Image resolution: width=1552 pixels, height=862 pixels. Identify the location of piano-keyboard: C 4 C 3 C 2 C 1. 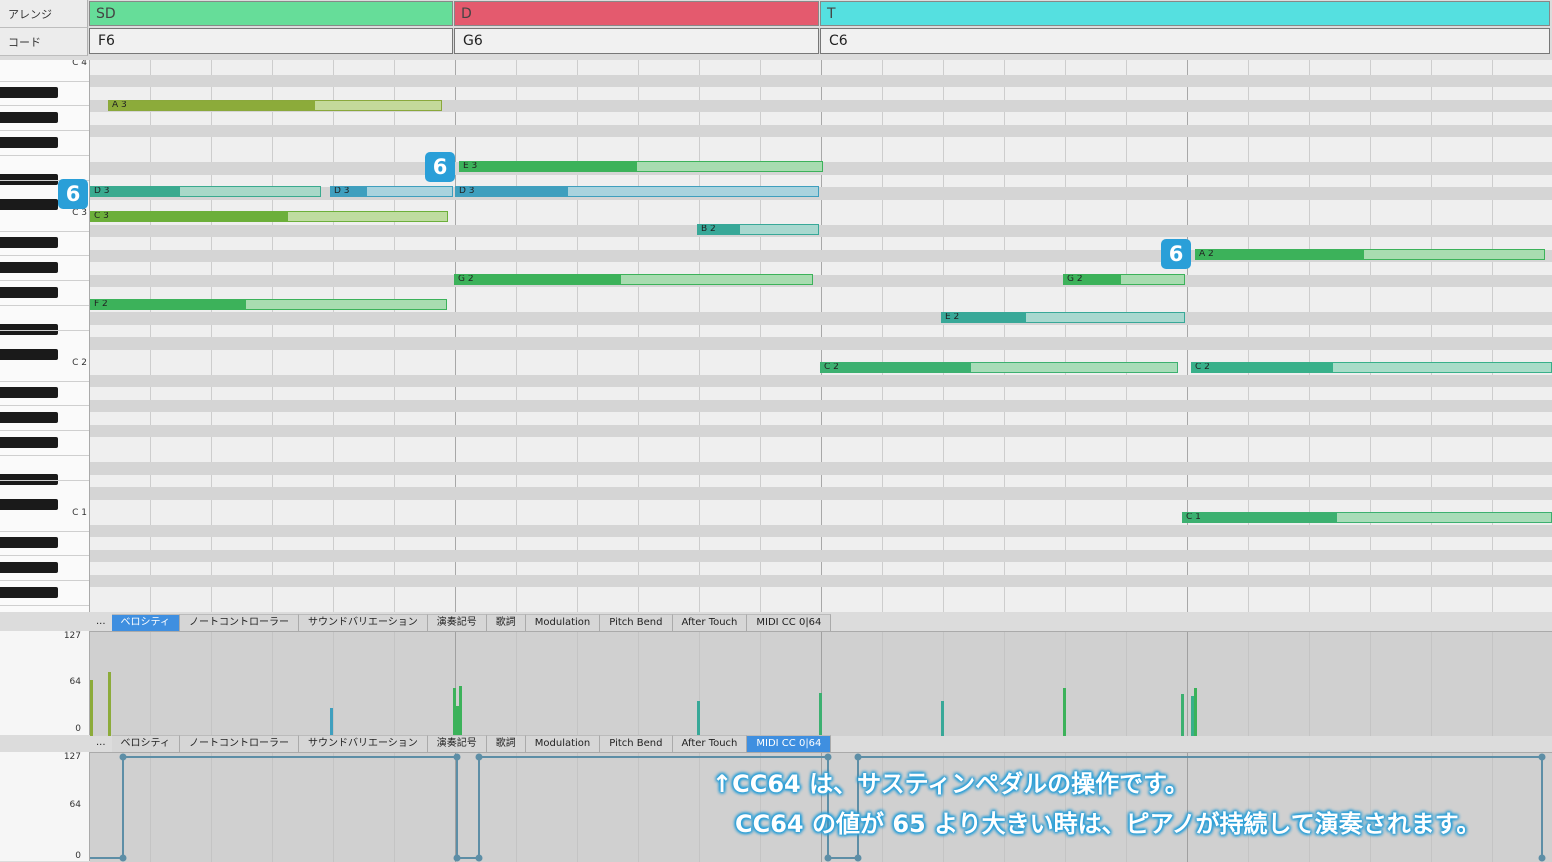
(45, 336).